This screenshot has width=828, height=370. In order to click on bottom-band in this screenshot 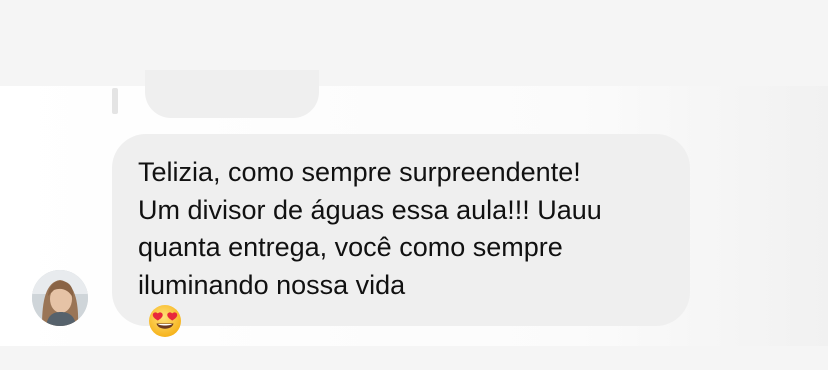, I will do `click(414, 358)`.